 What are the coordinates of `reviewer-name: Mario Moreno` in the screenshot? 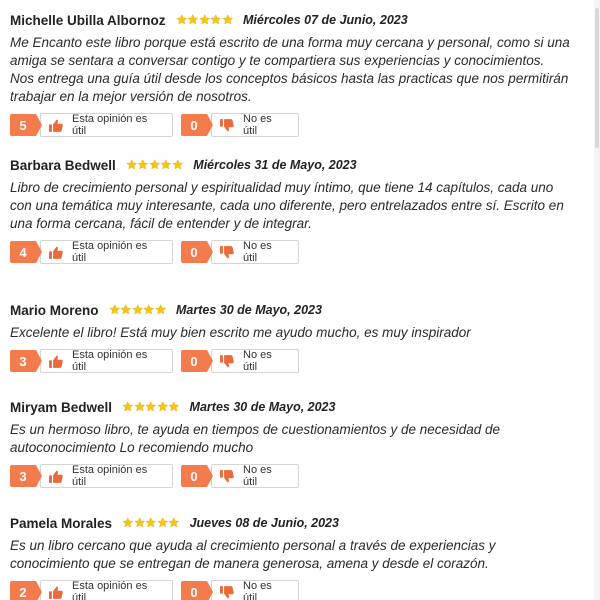 It's located at (54, 310).